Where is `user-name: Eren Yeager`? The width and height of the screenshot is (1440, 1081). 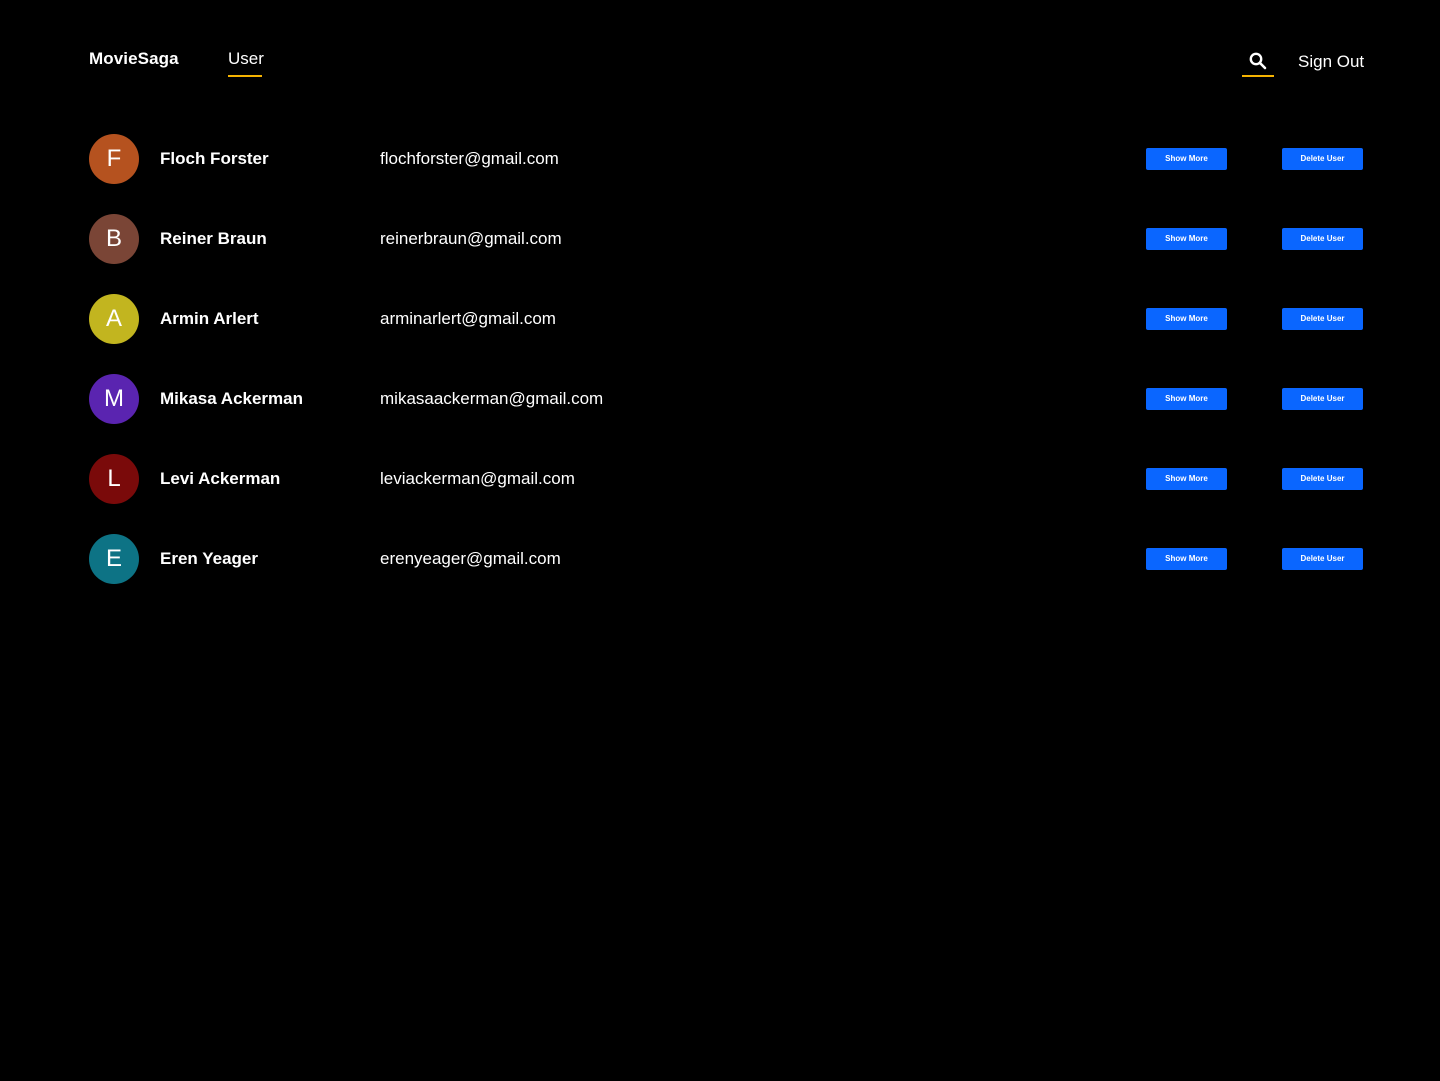 user-name: Eren Yeager is located at coordinates (209, 558).